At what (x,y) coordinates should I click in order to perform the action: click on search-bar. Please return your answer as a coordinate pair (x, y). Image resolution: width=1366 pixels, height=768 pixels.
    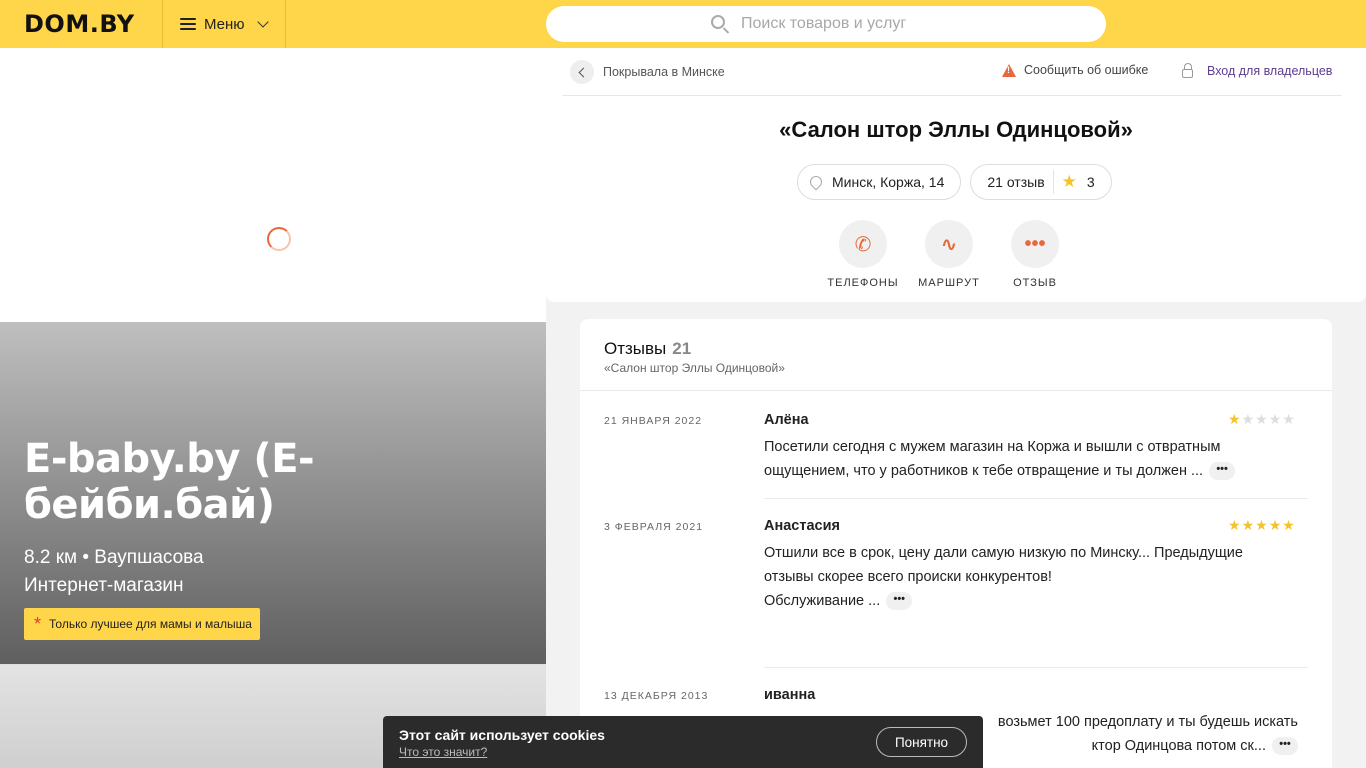
    Looking at the image, I should click on (826, 24).